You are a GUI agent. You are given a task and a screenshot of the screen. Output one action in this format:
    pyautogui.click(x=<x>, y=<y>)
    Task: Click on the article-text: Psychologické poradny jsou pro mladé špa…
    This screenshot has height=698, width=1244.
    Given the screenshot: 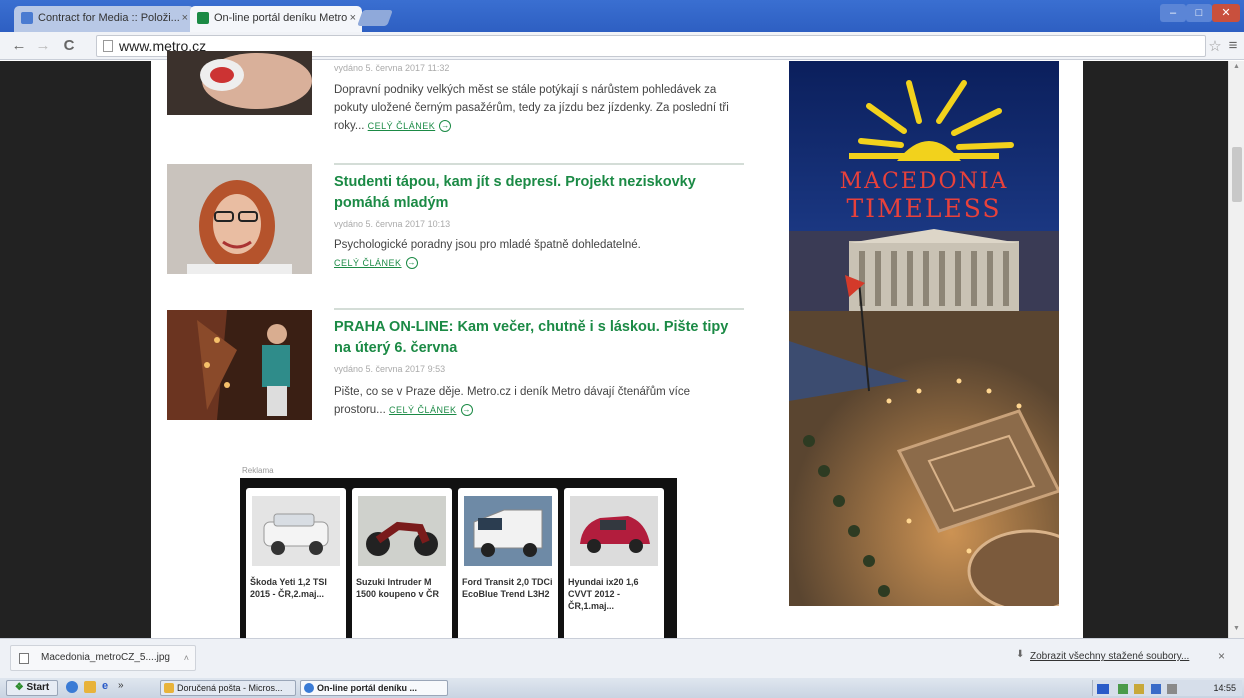 What is the action you would take?
    pyautogui.click(x=487, y=245)
    